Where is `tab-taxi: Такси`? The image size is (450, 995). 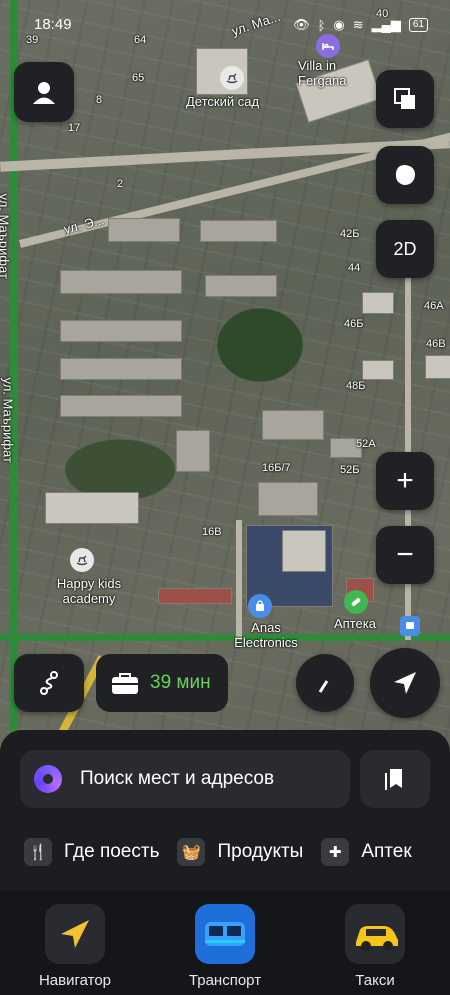 tab-taxi: Такси is located at coordinates (375, 946).